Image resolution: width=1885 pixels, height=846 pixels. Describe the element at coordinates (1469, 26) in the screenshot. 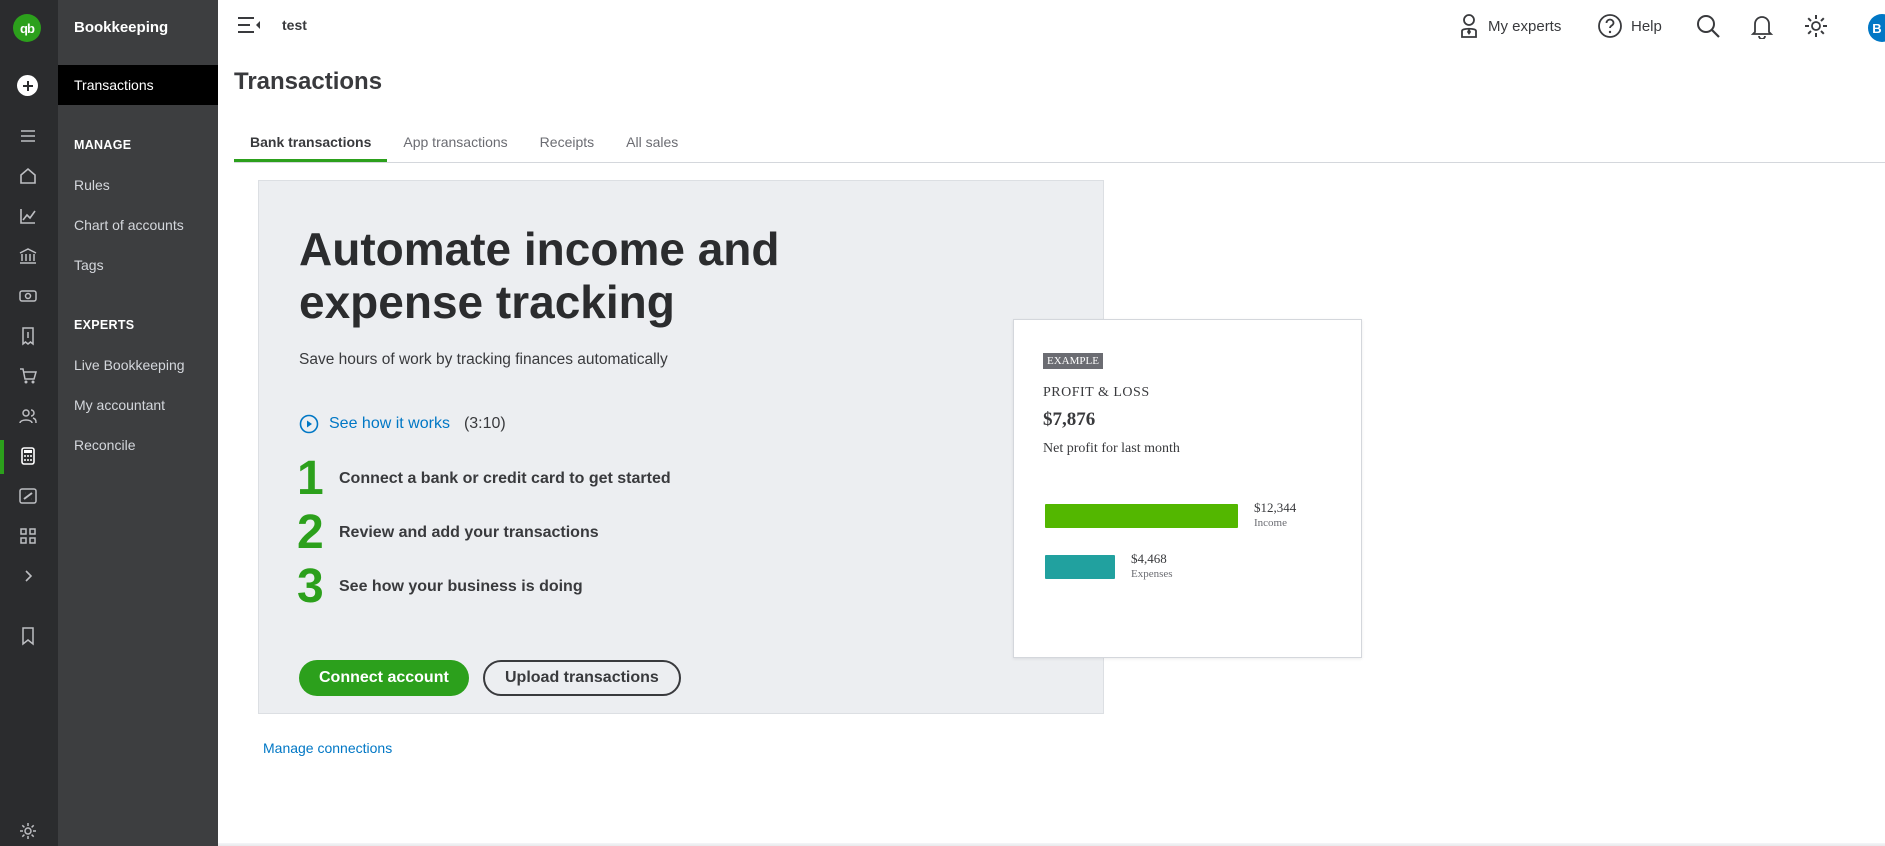

I see `expert-icon` at that location.